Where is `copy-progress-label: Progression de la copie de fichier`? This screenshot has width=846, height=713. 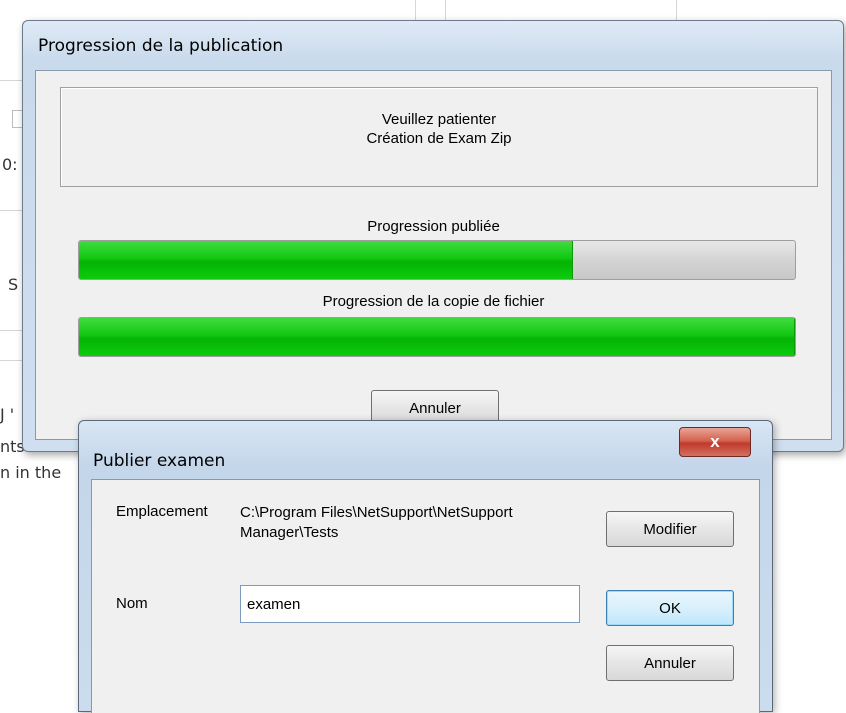
copy-progress-label: Progression de la copie de fichier is located at coordinates (433, 301).